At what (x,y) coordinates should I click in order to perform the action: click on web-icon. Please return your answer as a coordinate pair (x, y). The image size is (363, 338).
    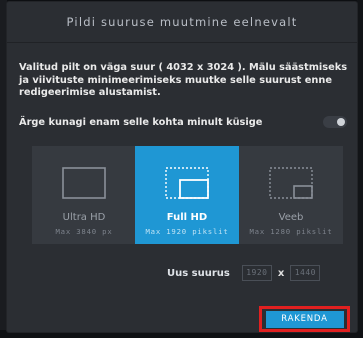
    Looking at the image, I should click on (291, 185).